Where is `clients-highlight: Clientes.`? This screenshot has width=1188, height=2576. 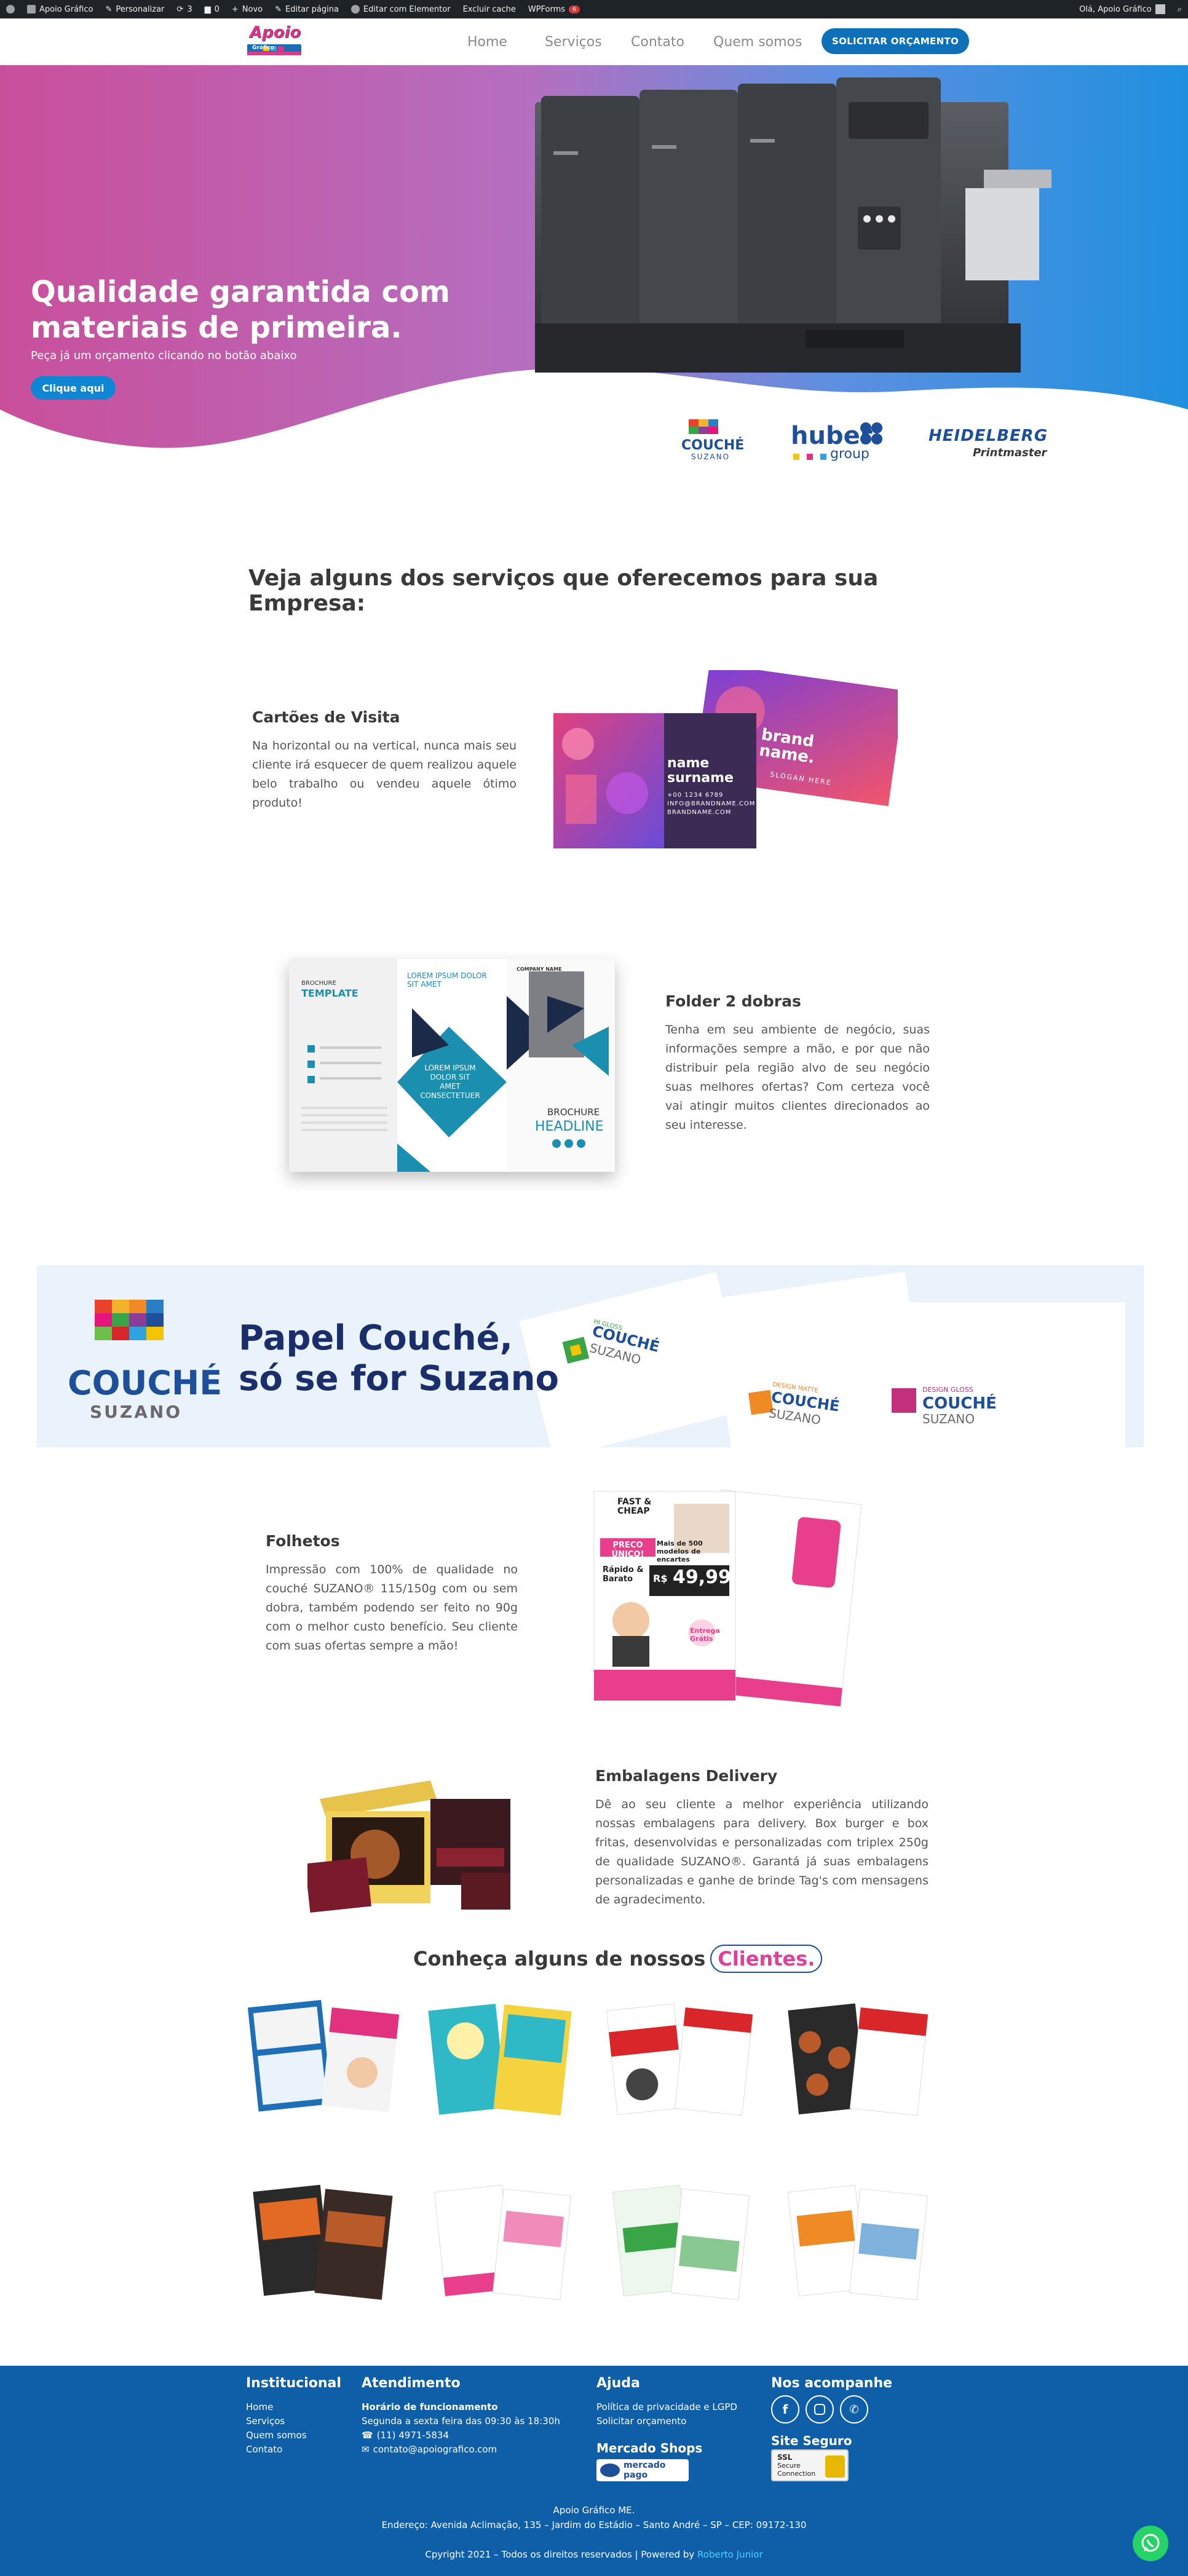 clients-highlight: Clientes. is located at coordinates (766, 1959).